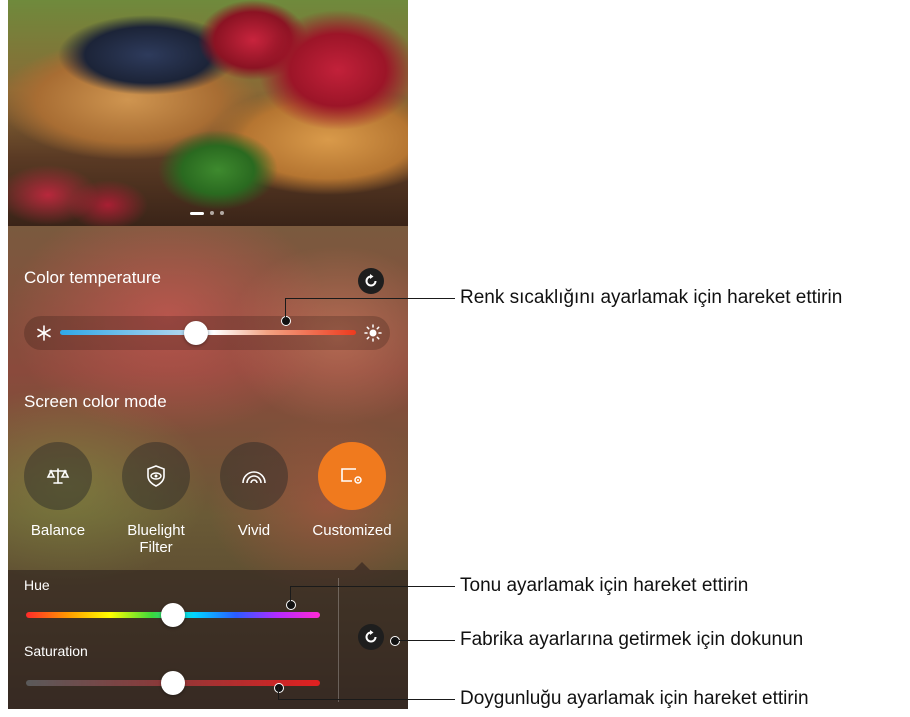 The height and width of the screenshot is (717, 910). What do you see at coordinates (44, 333) in the screenshot?
I see `snowflake-icon` at bounding box center [44, 333].